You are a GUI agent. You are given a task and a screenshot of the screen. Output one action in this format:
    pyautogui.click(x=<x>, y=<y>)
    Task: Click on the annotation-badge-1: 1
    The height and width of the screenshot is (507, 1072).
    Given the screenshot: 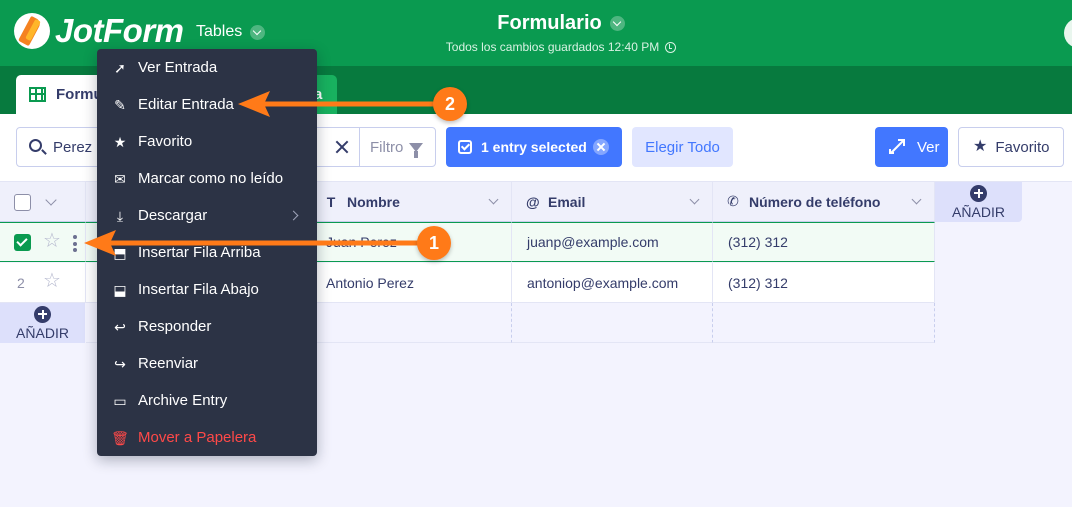 What is the action you would take?
    pyautogui.click(x=434, y=243)
    